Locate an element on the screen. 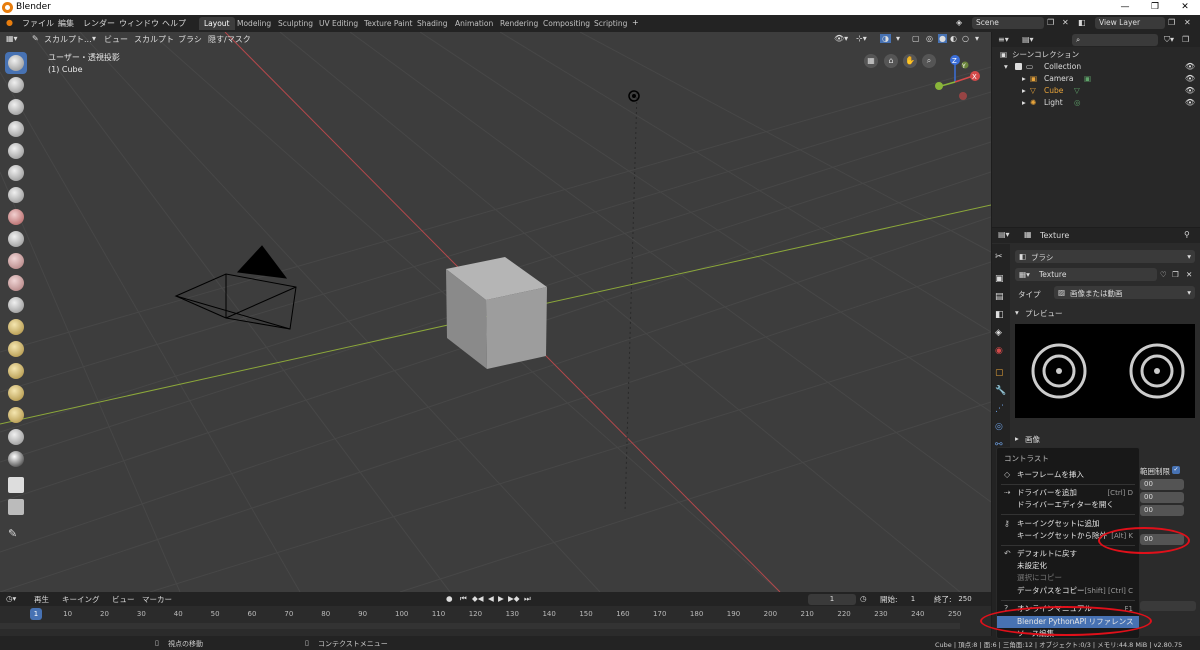 This screenshot has height=650, width=1200. menu-timeline-view: ビュー is located at coordinates (123, 599).